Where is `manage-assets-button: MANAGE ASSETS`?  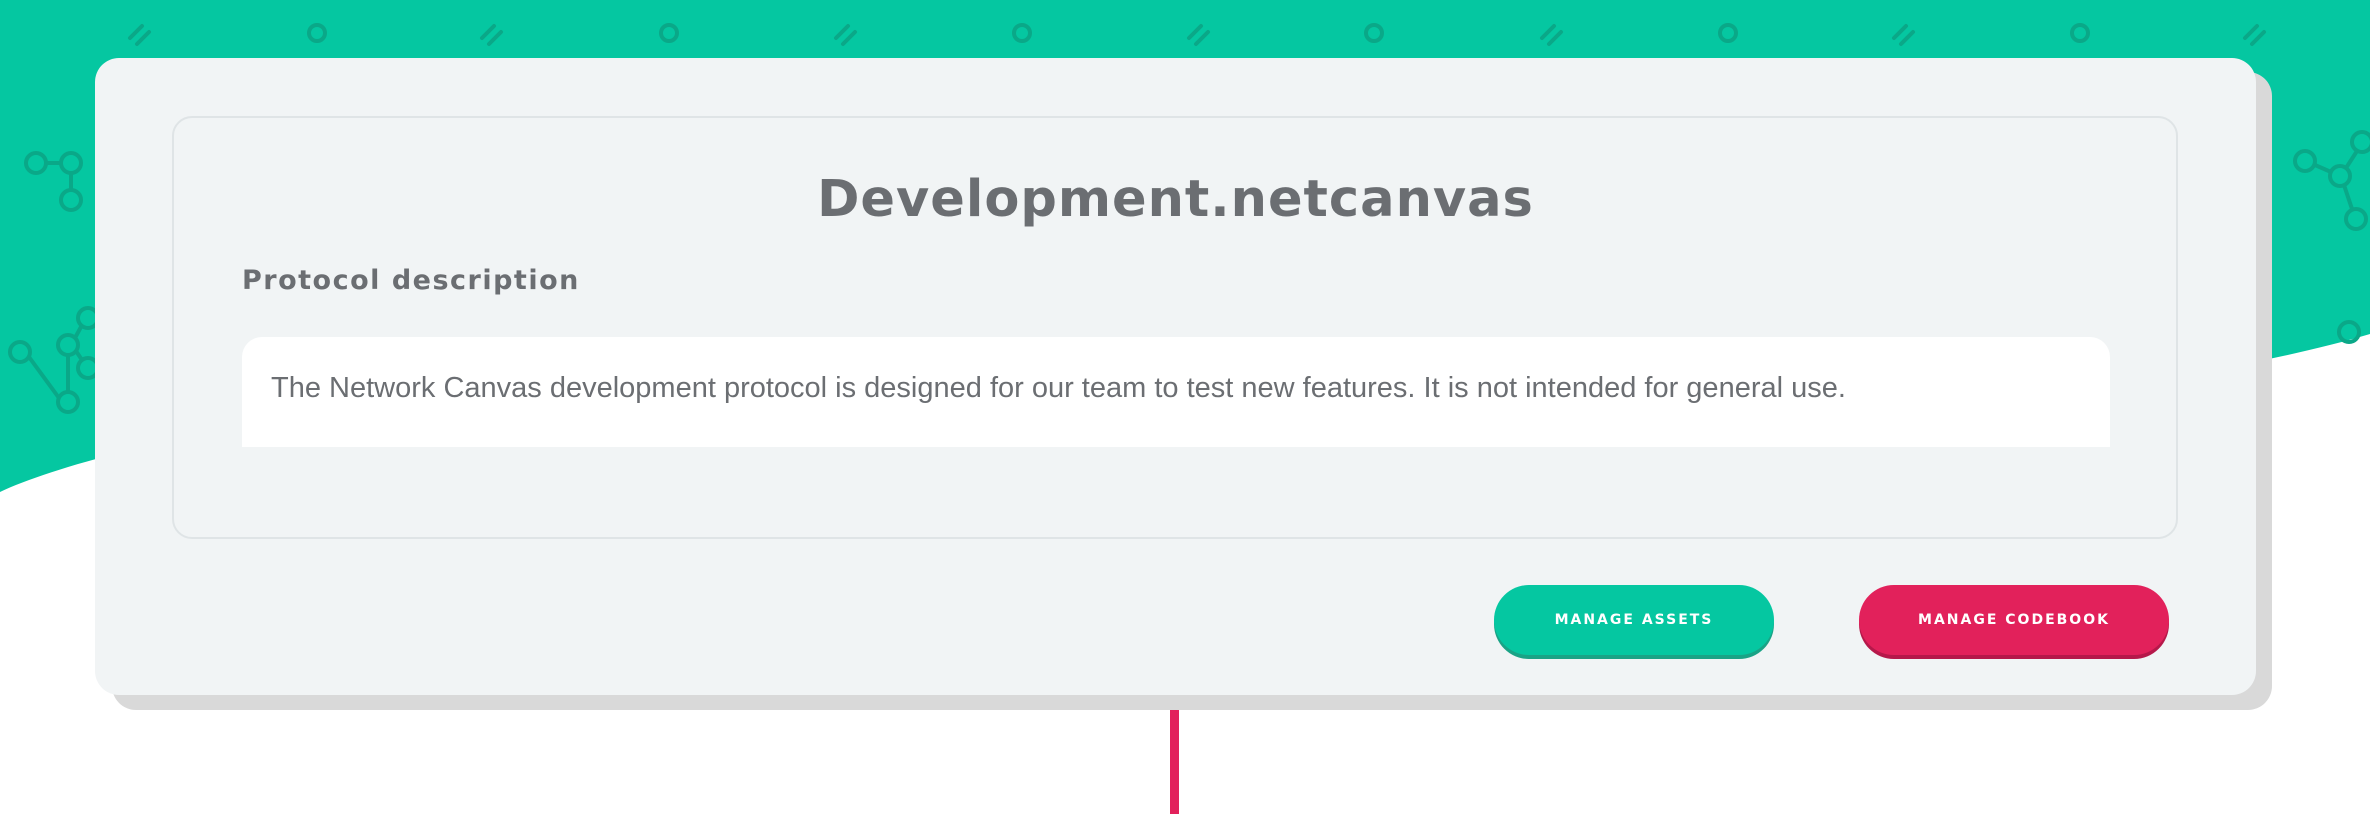 manage-assets-button: MANAGE ASSETS is located at coordinates (1634, 620).